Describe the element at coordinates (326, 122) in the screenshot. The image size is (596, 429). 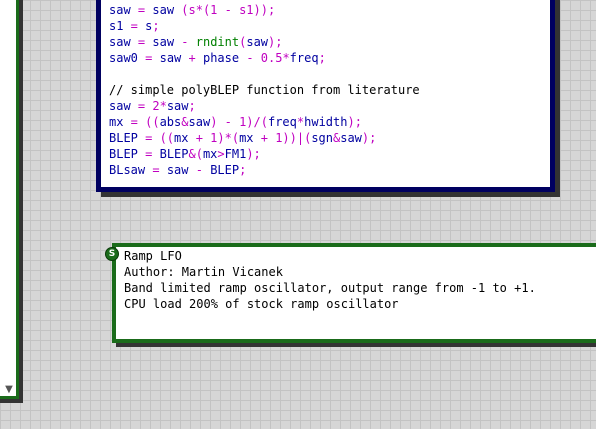
I see `code-token: hwidth` at that location.